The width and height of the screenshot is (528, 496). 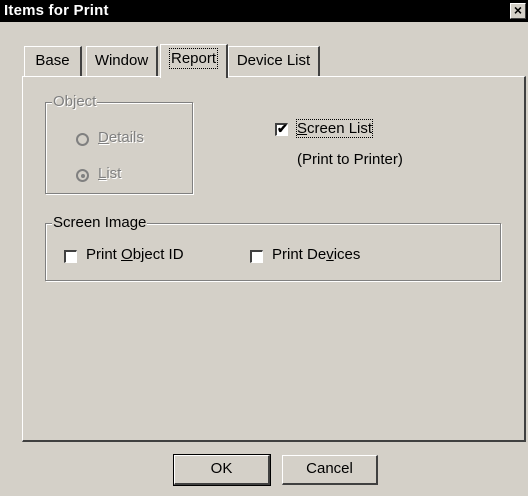 I want to click on check-mark-icon: ✔, so click(x=282, y=128).